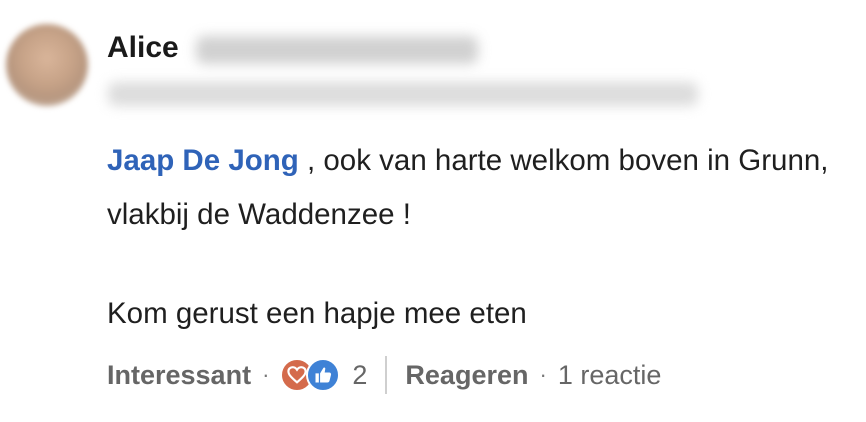 Image resolution: width=866 pixels, height=422 pixels. I want to click on reaction-count: 2, so click(359, 375).